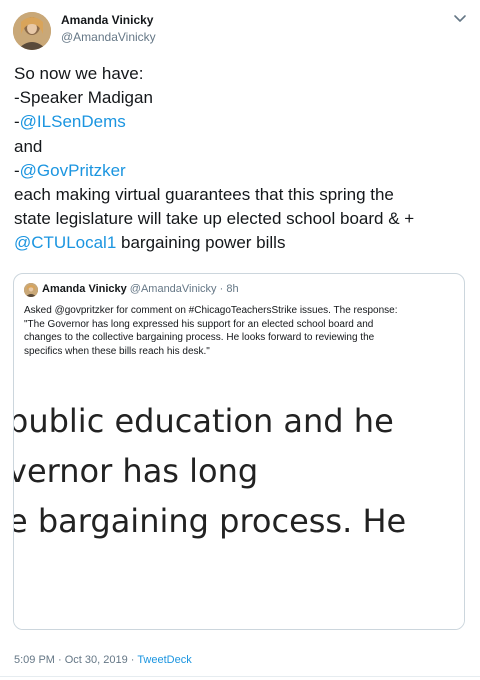  What do you see at coordinates (244, 122) in the screenshot?
I see `tweet-line: -@ILSenDems` at bounding box center [244, 122].